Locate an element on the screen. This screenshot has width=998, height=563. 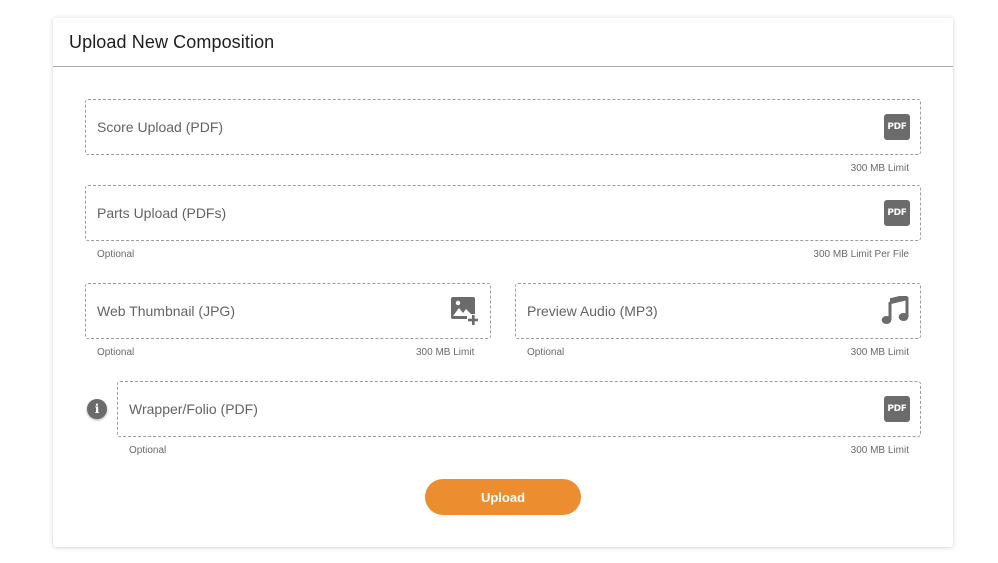
parts-upload-limit: 300 MB Limit Per File is located at coordinates (861, 254).